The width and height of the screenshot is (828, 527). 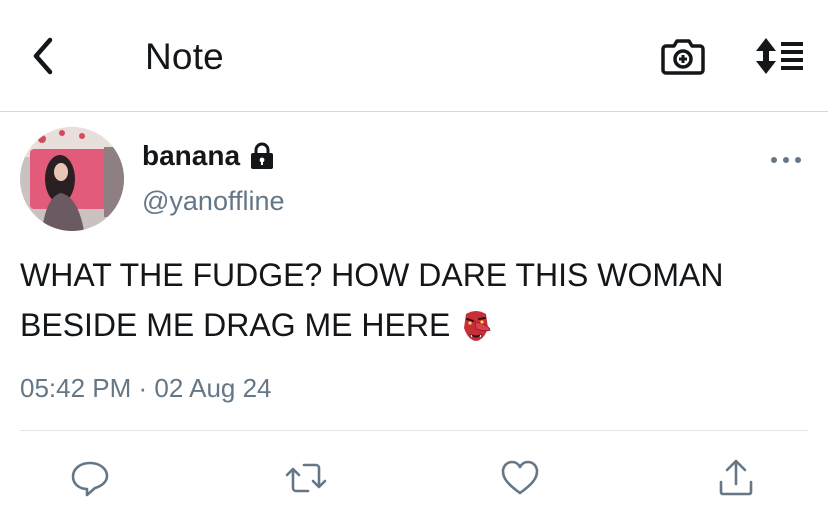 I want to click on author-name-row: banana, so click(x=209, y=156).